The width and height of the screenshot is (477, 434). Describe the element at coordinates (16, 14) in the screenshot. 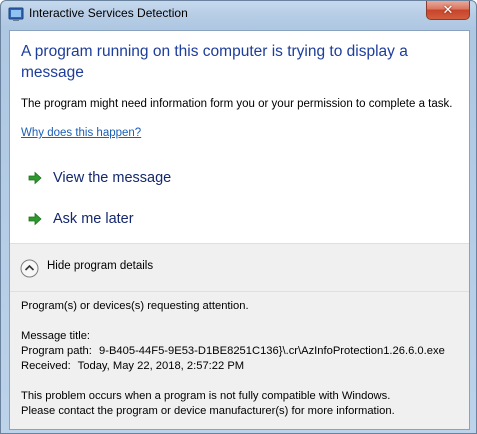

I see `app-icon` at that location.